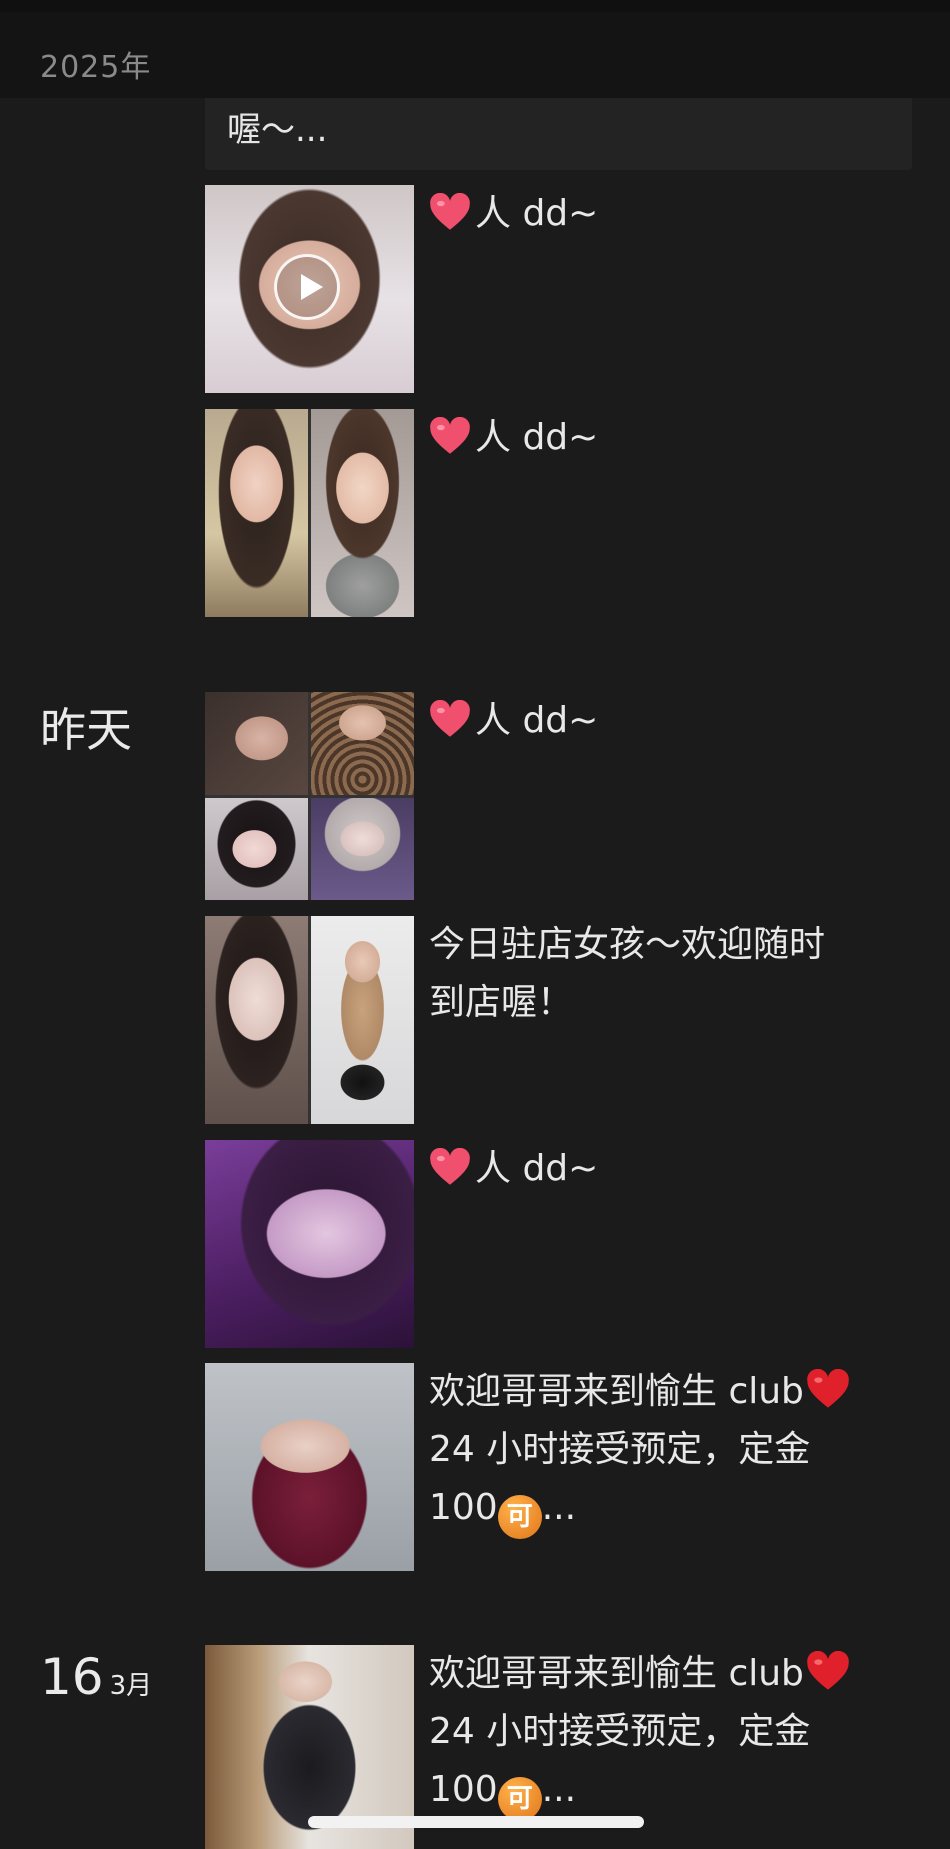 This screenshot has height=1849, width=950. Describe the element at coordinates (307, 287) in the screenshot. I see `play-icon` at that location.